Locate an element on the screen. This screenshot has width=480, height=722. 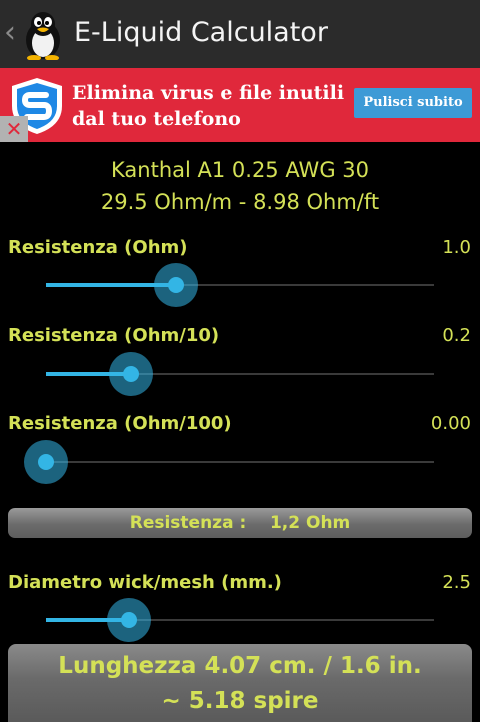
resistance-ohm10-label: Resistenza (Ohm/10) is located at coordinates (114, 335).